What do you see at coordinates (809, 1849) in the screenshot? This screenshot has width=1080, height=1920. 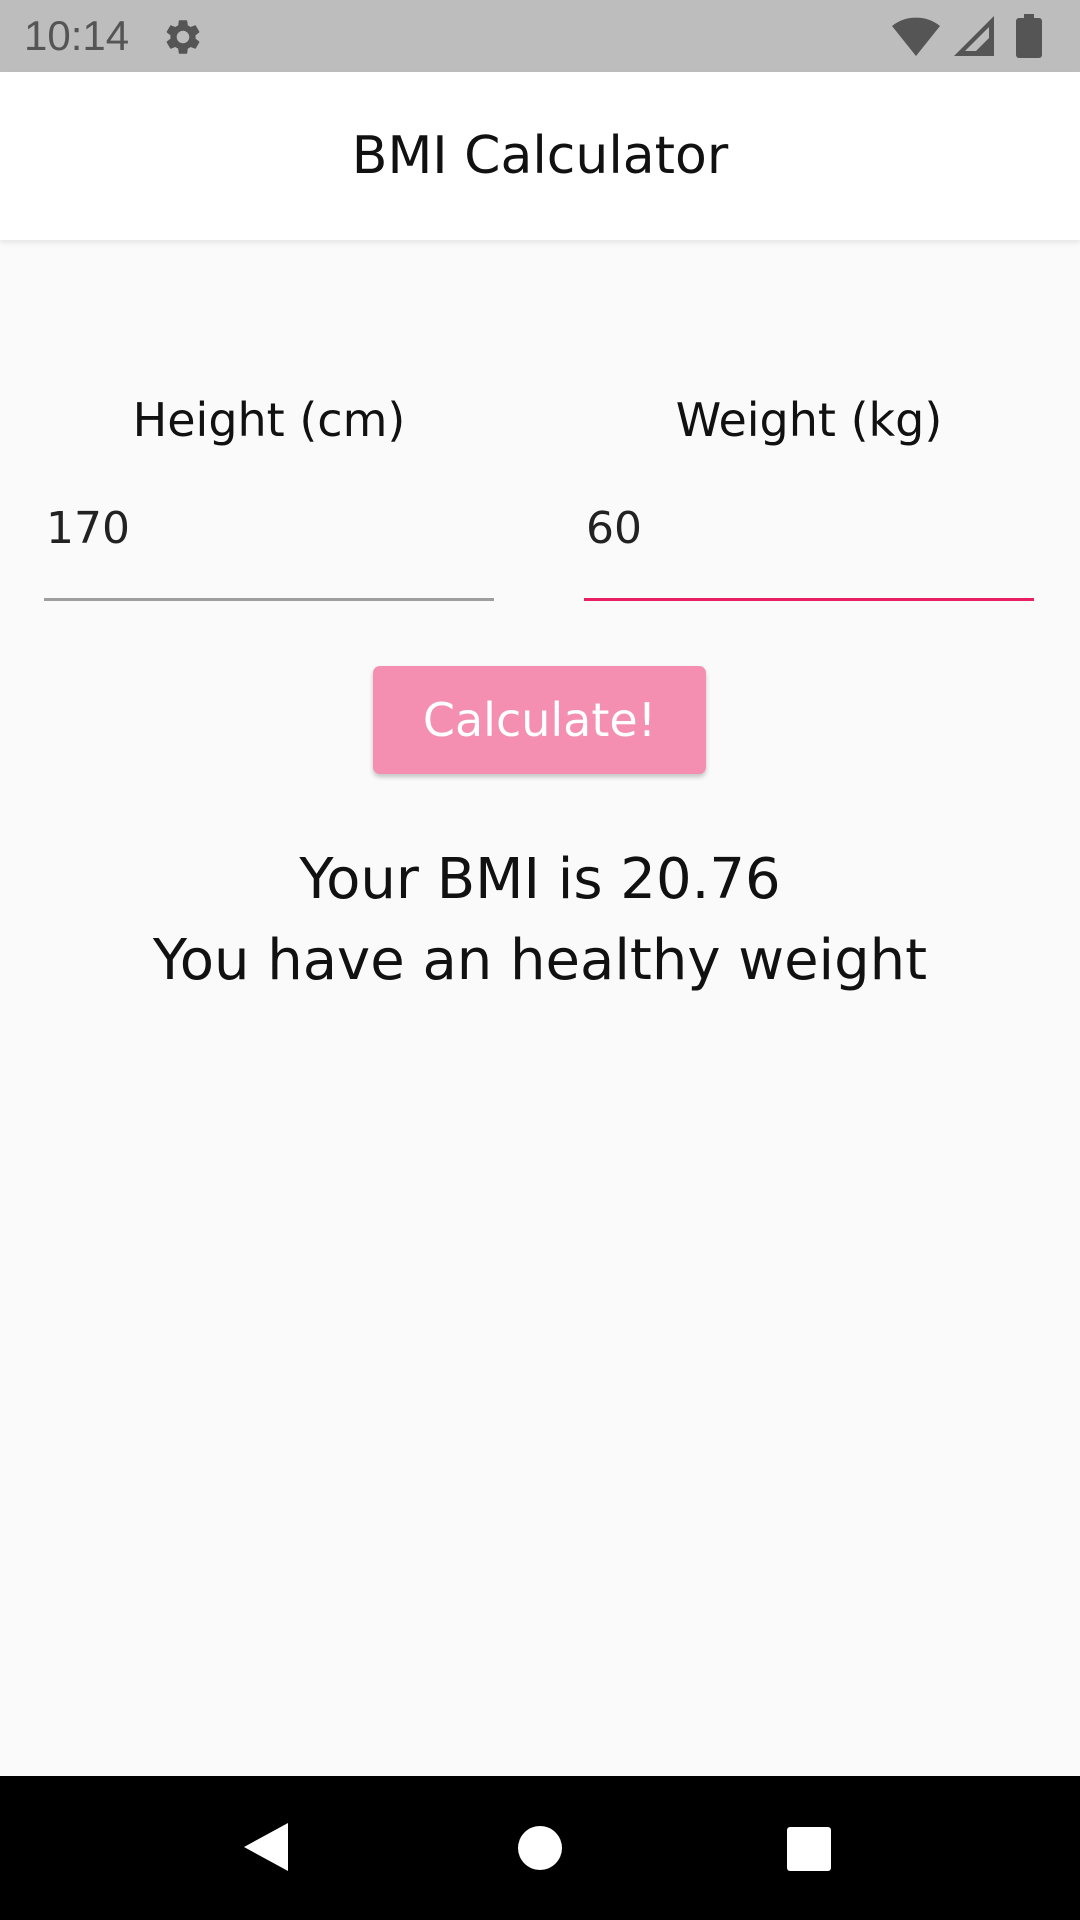 I see `recents-icon` at bounding box center [809, 1849].